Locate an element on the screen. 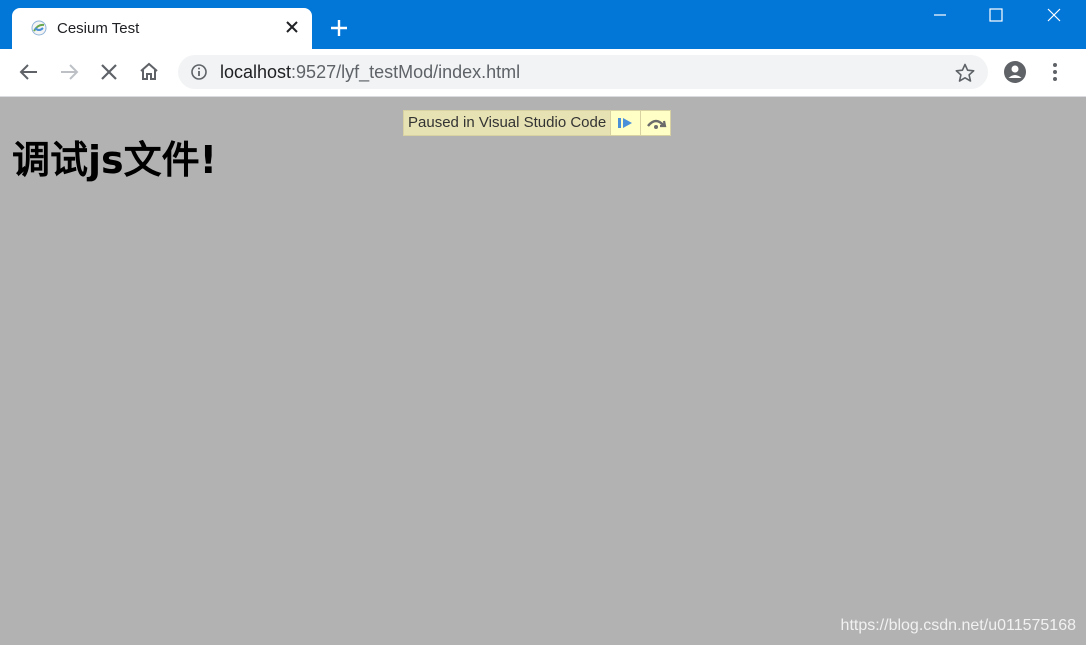 The image size is (1086, 645). minimize-icon is located at coordinates (940, 16).